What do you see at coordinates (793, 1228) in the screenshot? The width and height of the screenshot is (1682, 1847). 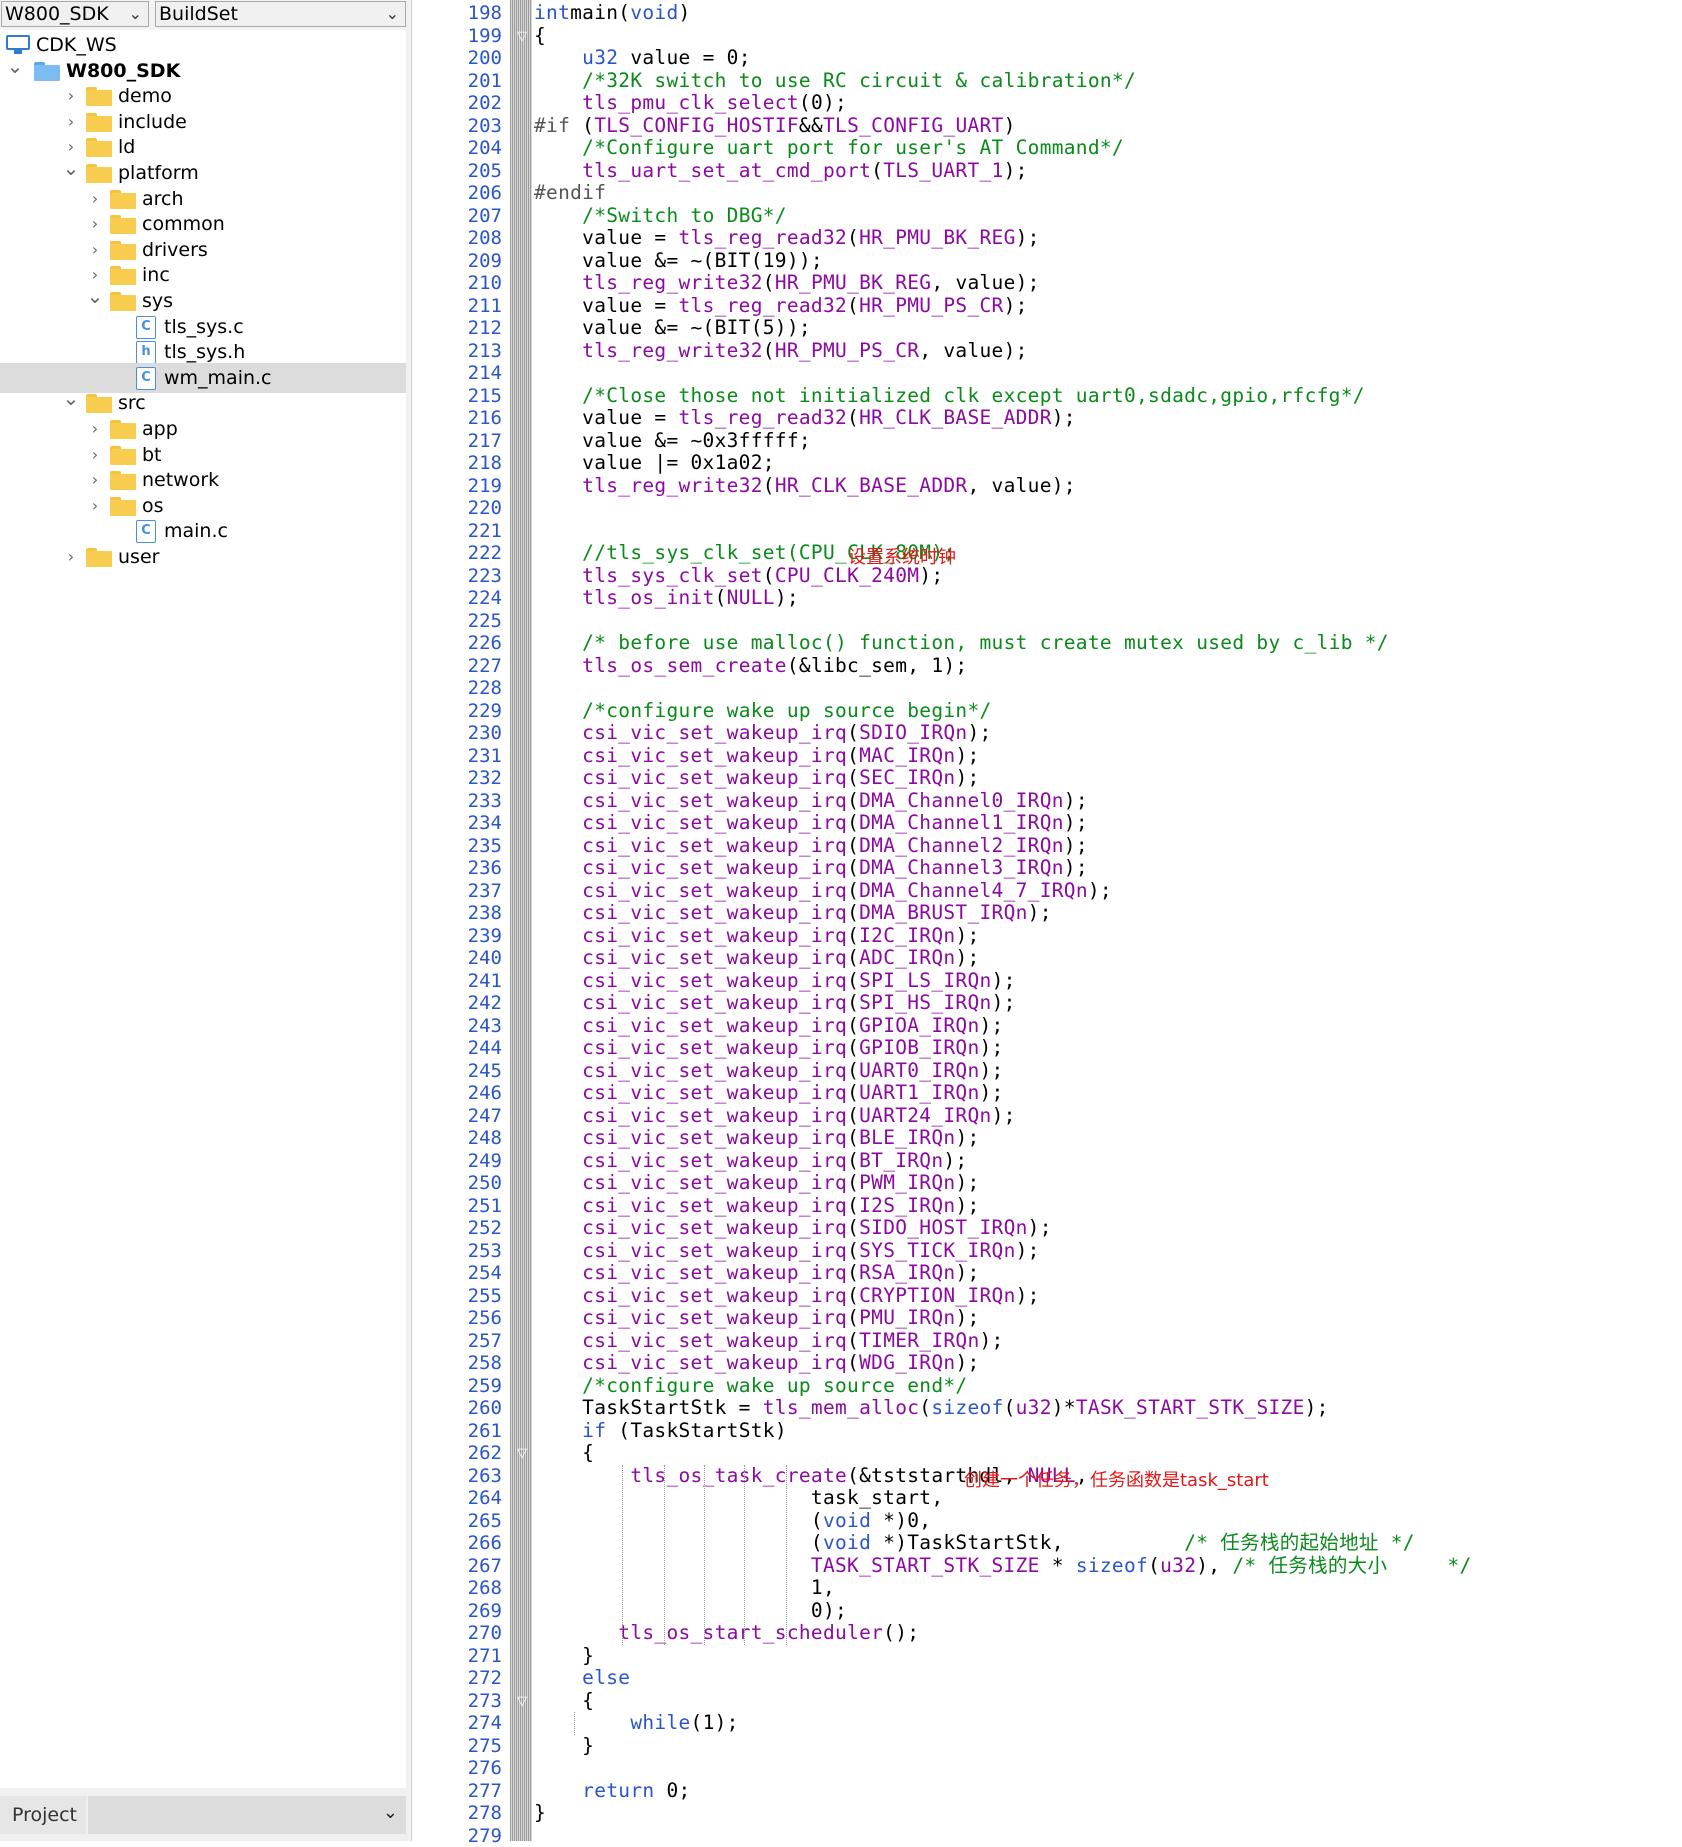 I see `code-line: csi_vic_set_wakeup_irq(SIDO_HOST_IRQn);` at bounding box center [793, 1228].